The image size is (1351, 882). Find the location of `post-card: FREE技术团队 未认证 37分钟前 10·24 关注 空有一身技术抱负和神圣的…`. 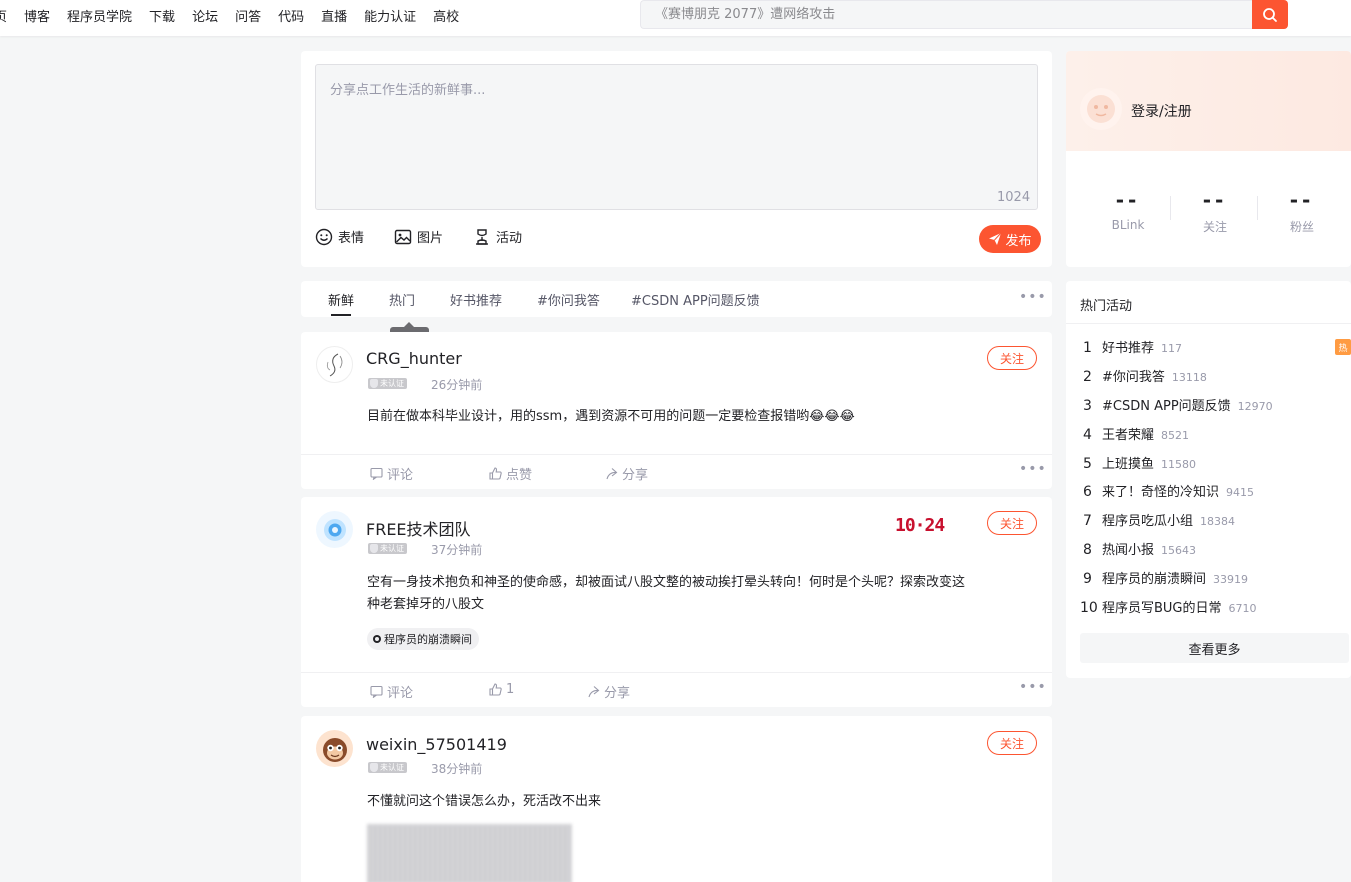

post-card: FREE技术团队 未认证 37分钟前 10·24 关注 空有一身技术抱负和神圣的… is located at coordinates (676, 602).